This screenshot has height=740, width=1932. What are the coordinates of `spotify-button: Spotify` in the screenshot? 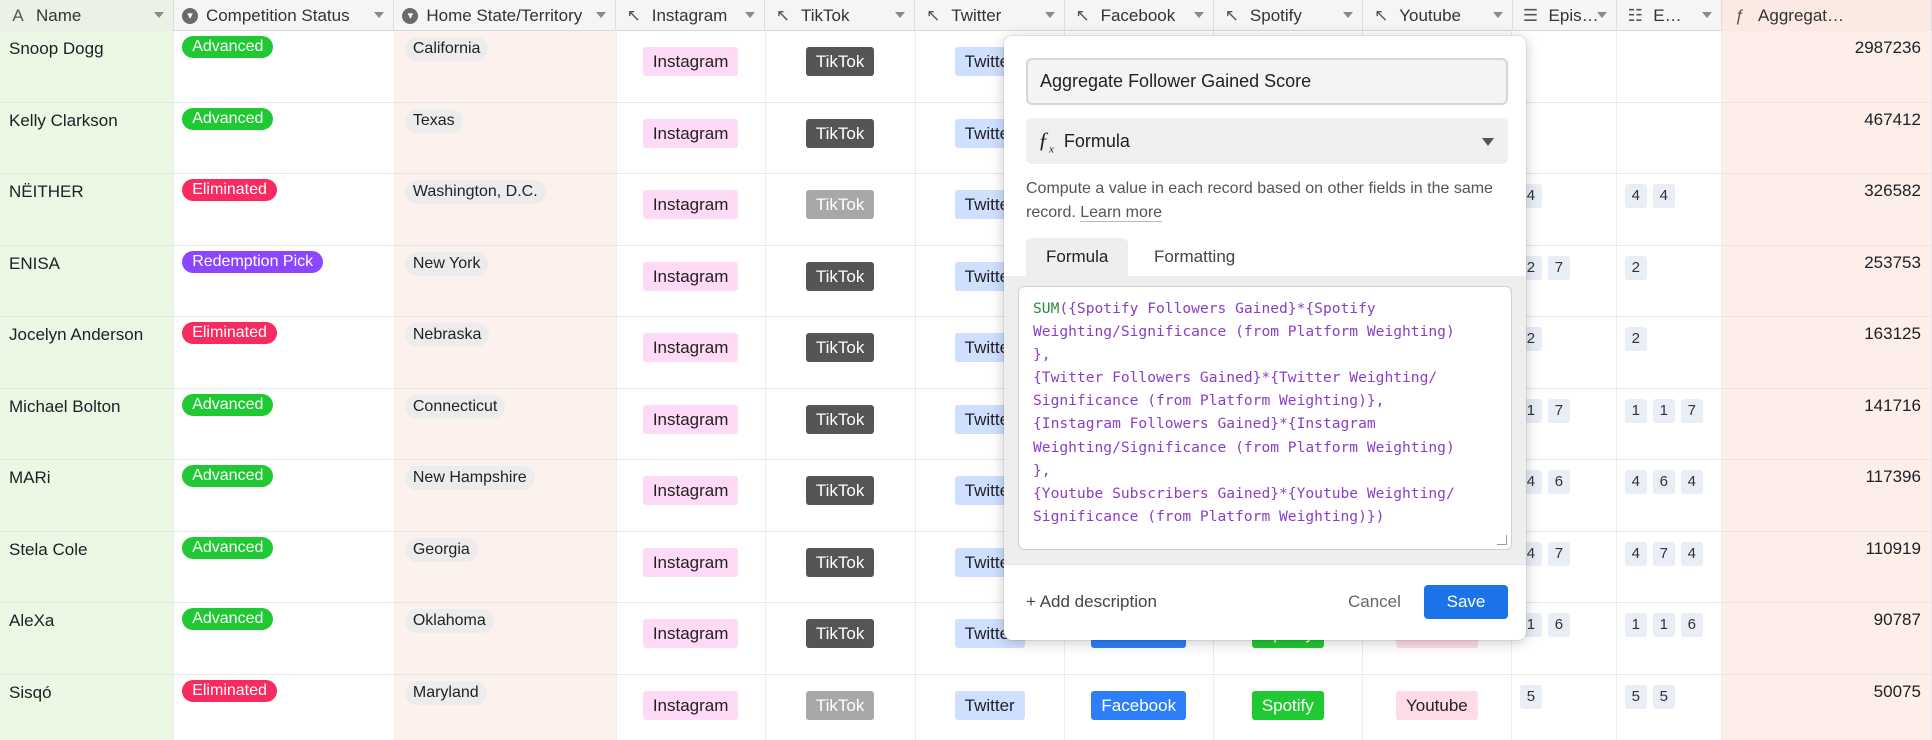 It's located at (1287, 705).